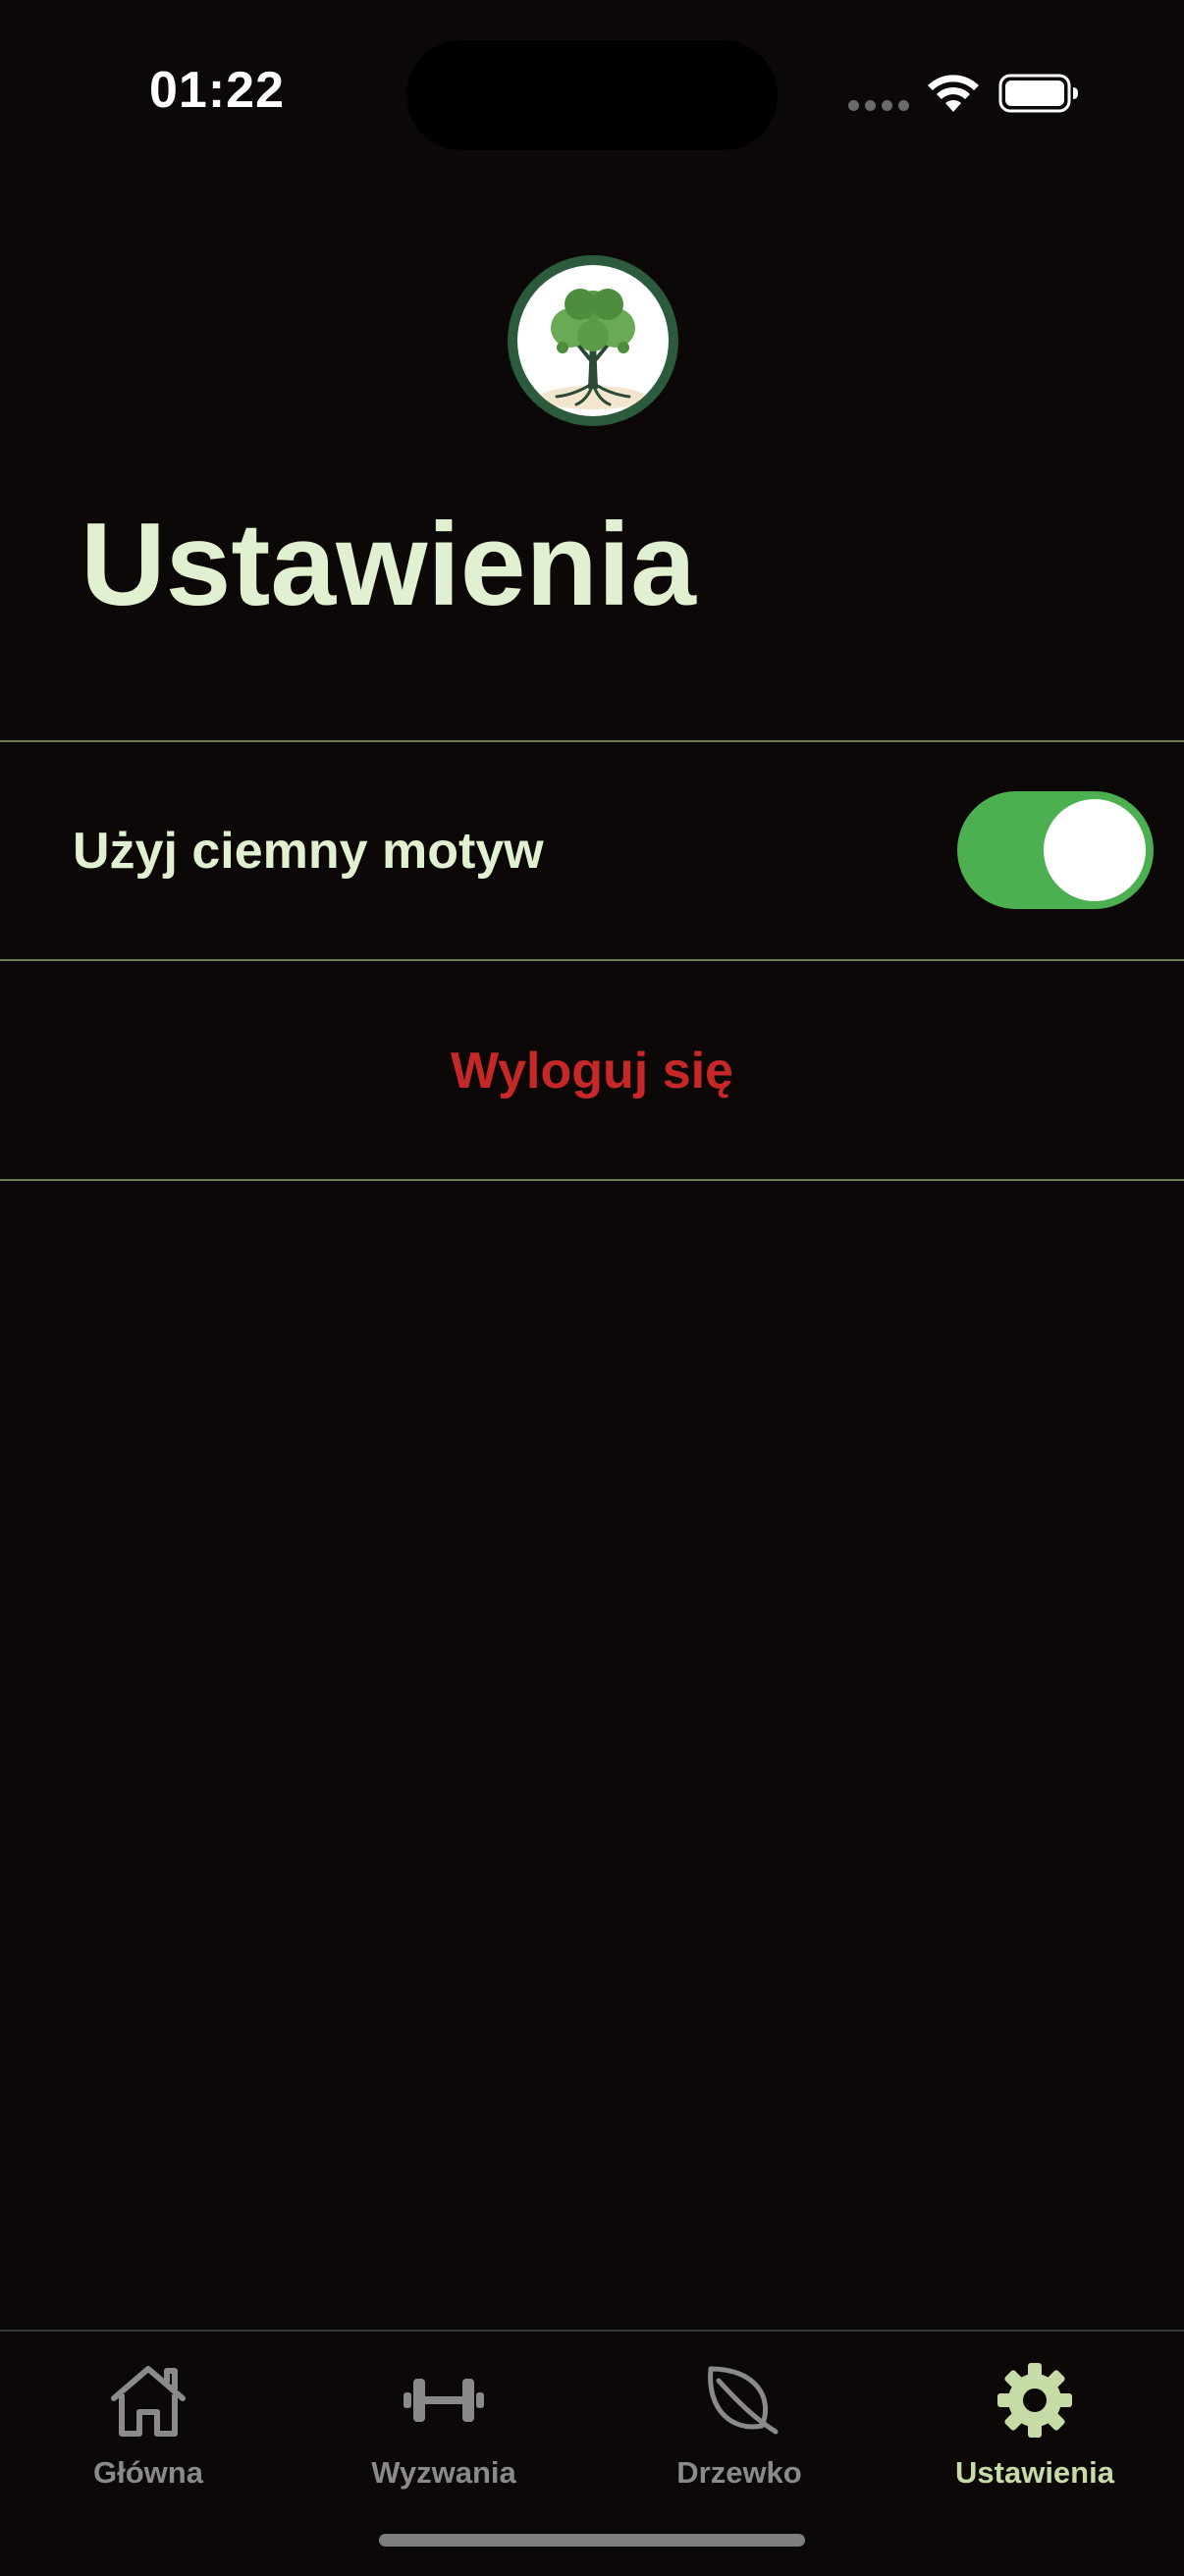 The height and width of the screenshot is (2576, 1184). Describe the element at coordinates (592, 851) in the screenshot. I see `dark-theme-row: Użyj ciemny motyw` at that location.